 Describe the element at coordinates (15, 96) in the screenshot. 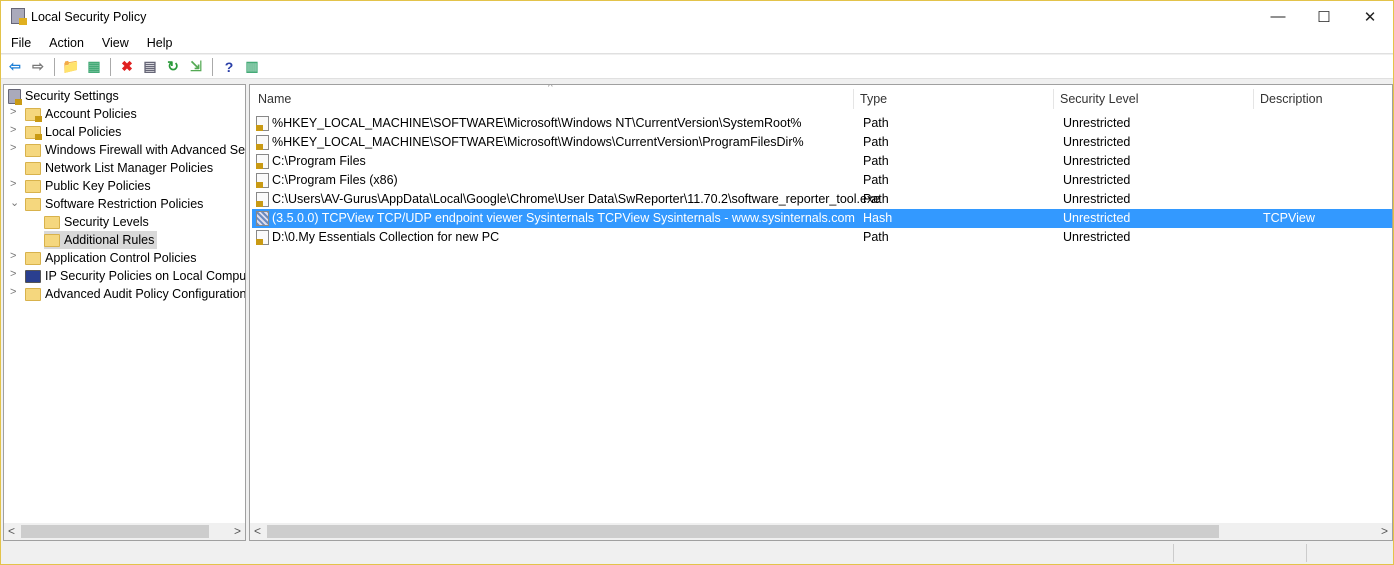

I see `security-icon` at that location.